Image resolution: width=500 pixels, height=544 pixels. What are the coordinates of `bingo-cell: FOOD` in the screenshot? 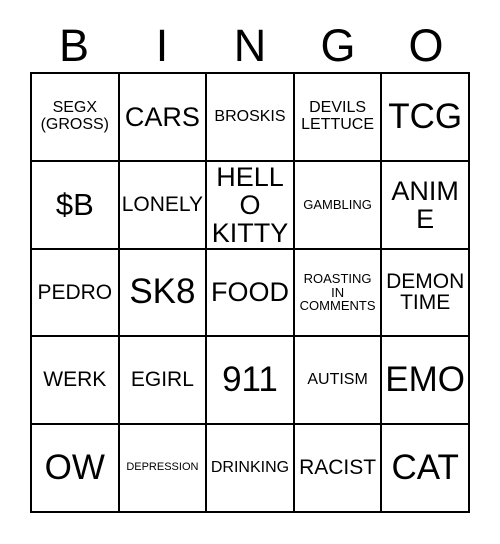 It's located at (251, 293).